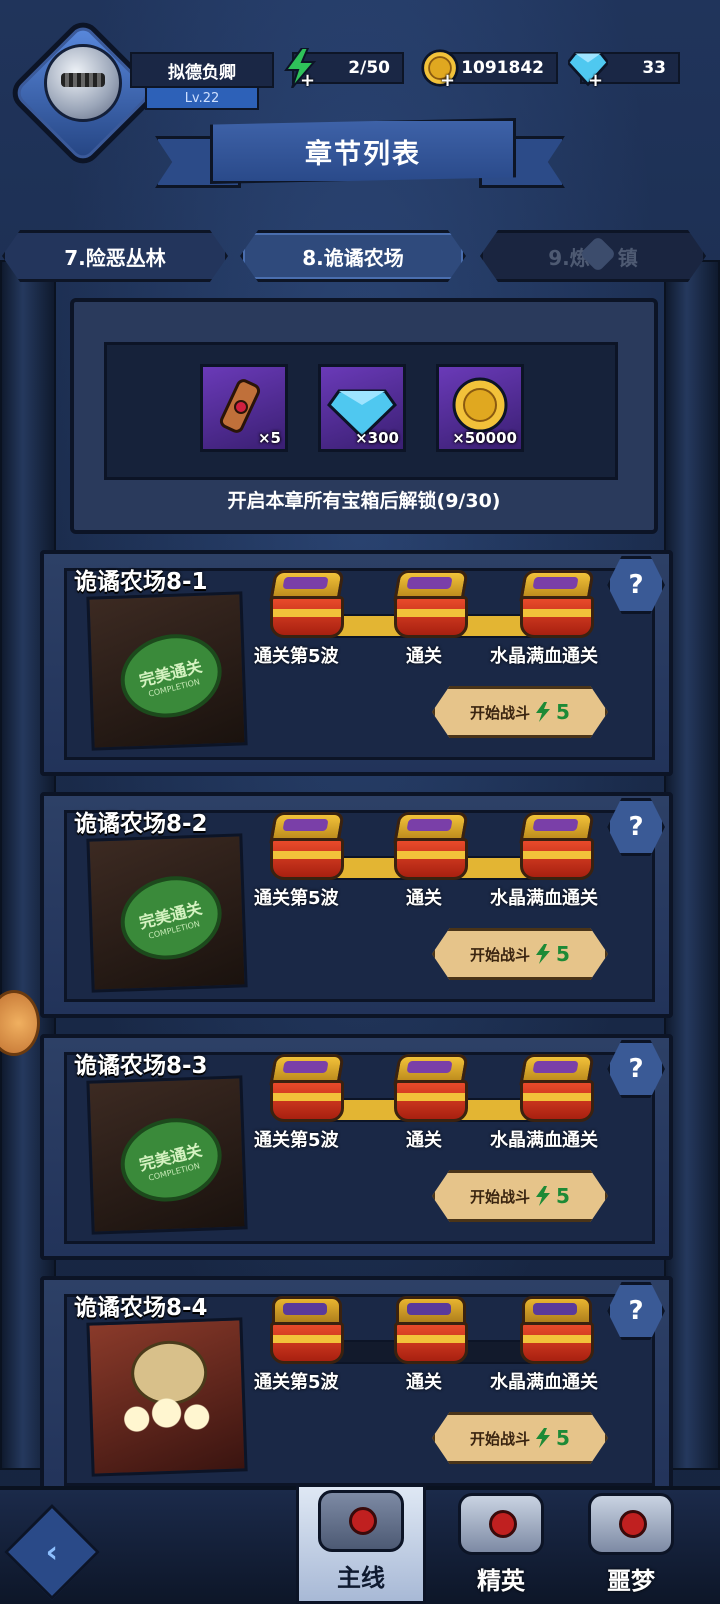 This screenshot has width=720, height=1604. I want to click on gem-value: 33, so click(654, 68).